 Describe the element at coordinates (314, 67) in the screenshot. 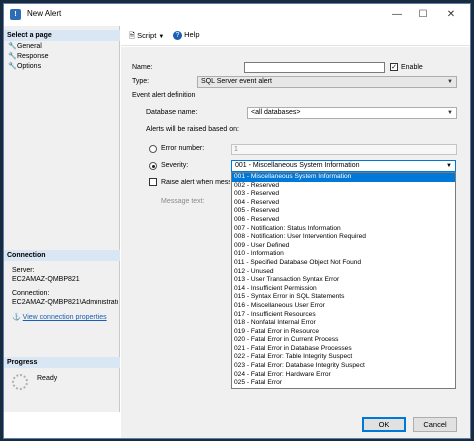

I see `name-input` at that location.